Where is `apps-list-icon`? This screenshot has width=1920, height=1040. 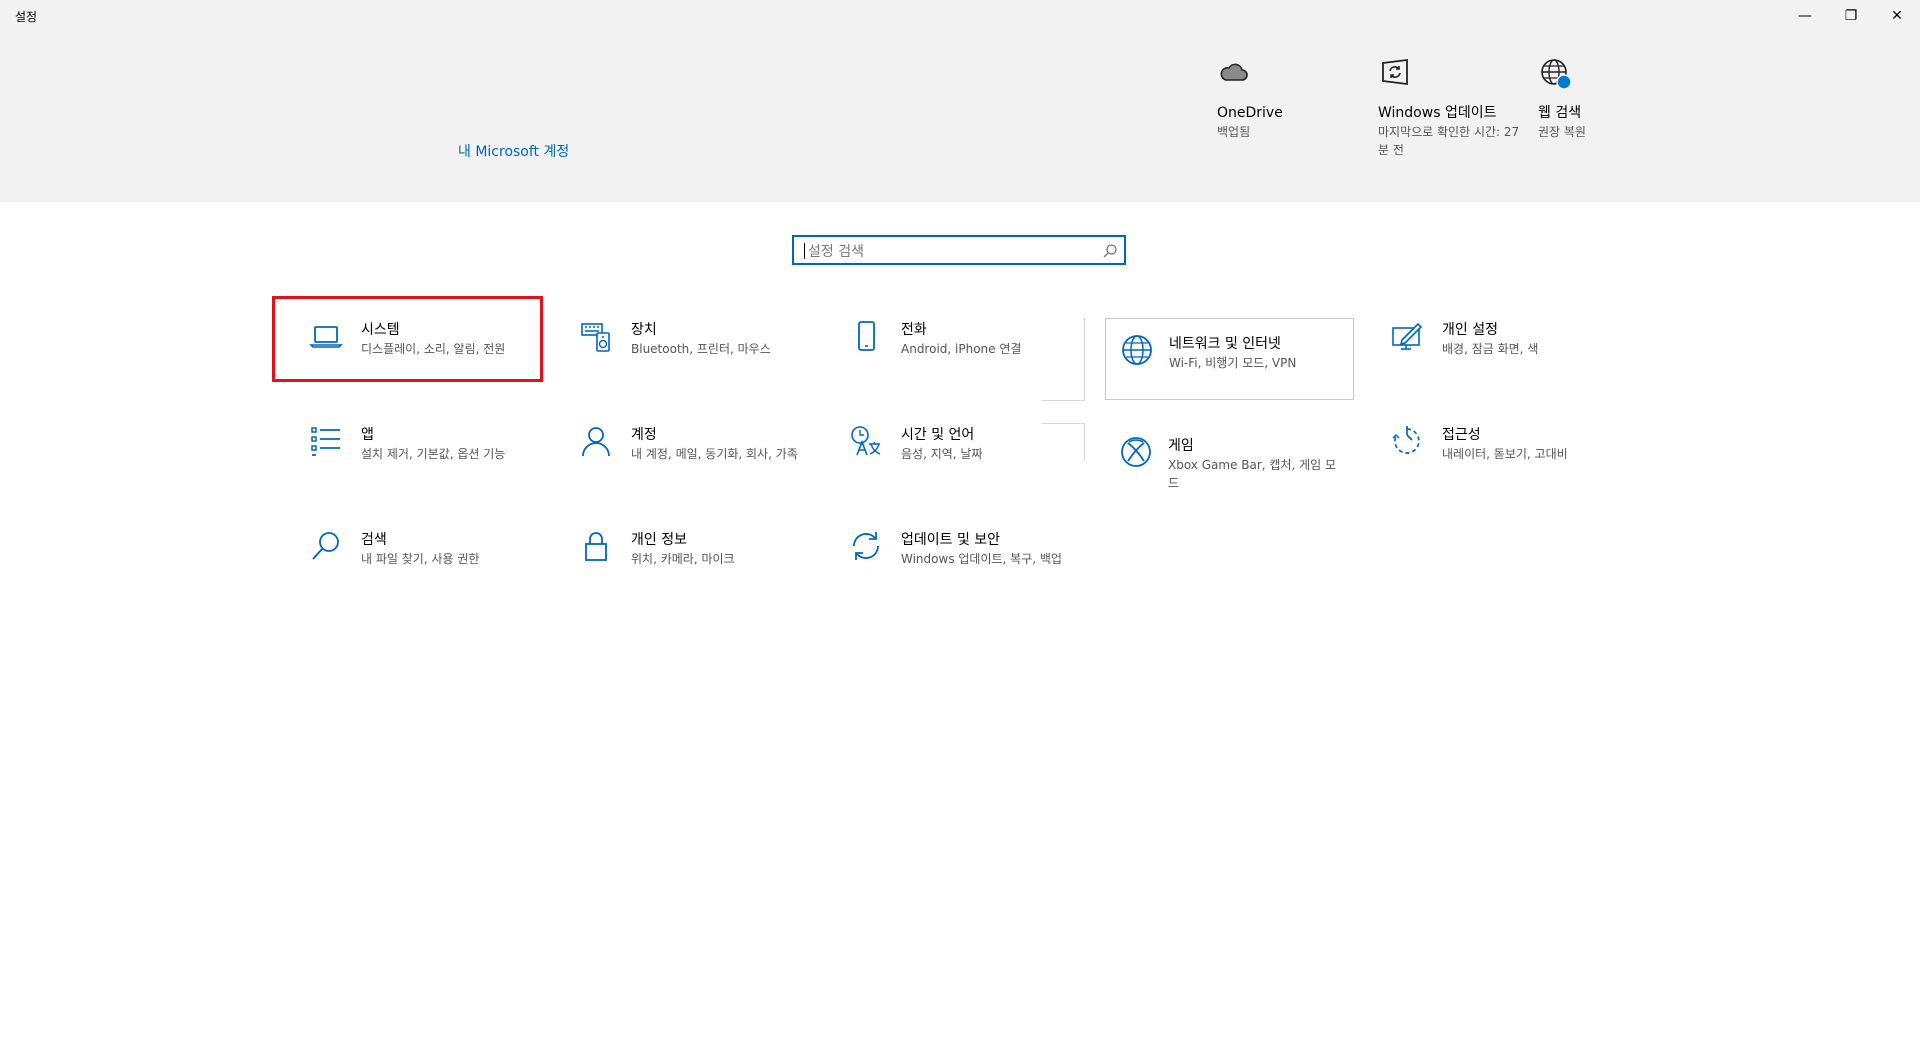 apps-list-icon is located at coordinates (325, 441).